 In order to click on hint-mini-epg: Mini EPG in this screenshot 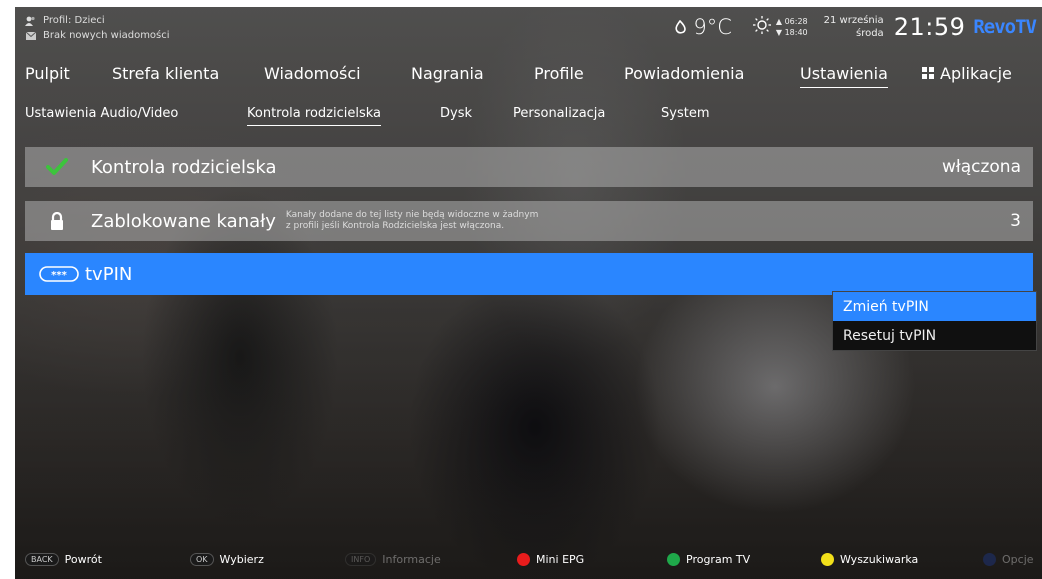, I will do `click(550, 559)`.